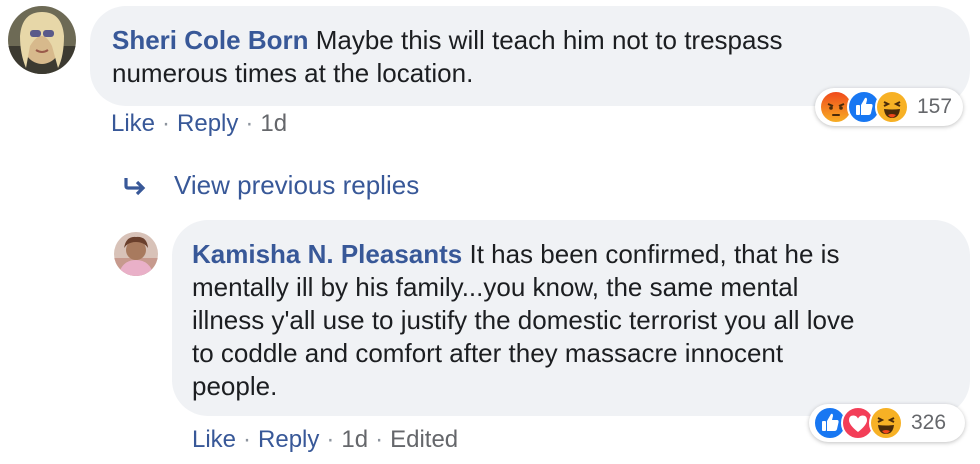  Describe the element at coordinates (210, 40) in the screenshot. I see `comment-author: Sheri Cole Born` at that location.